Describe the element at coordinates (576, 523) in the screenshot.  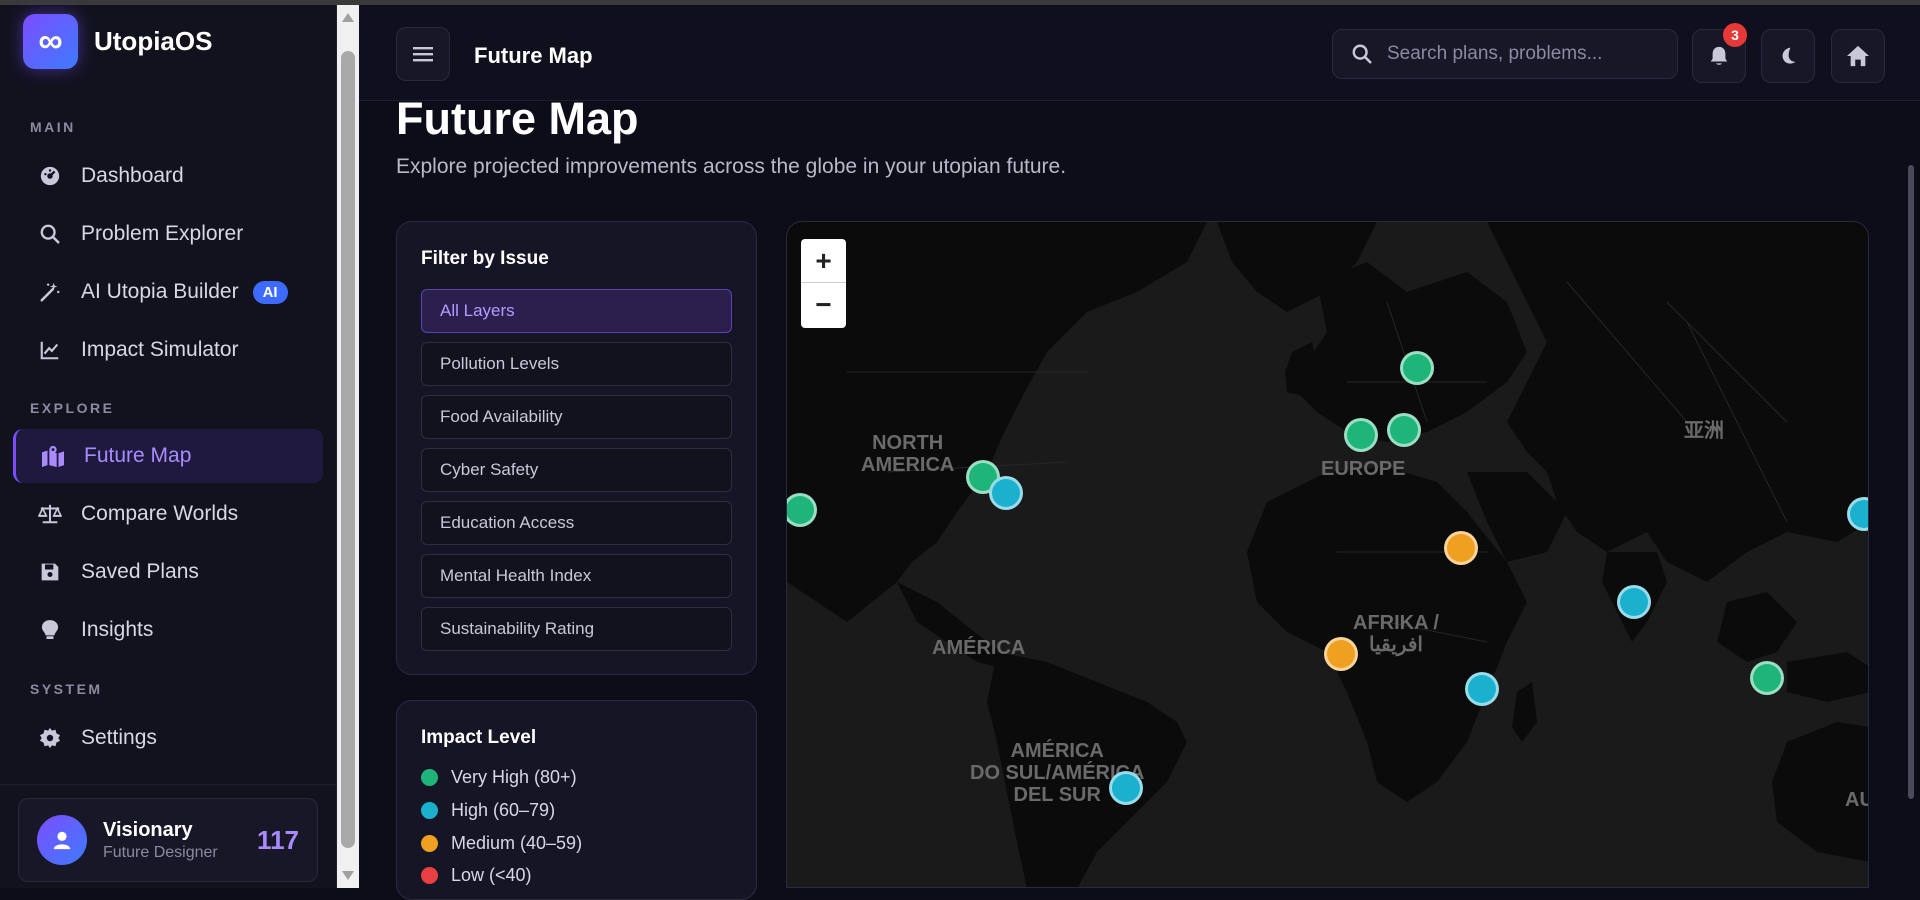
I see `filter-education-access: Education Access` at that location.